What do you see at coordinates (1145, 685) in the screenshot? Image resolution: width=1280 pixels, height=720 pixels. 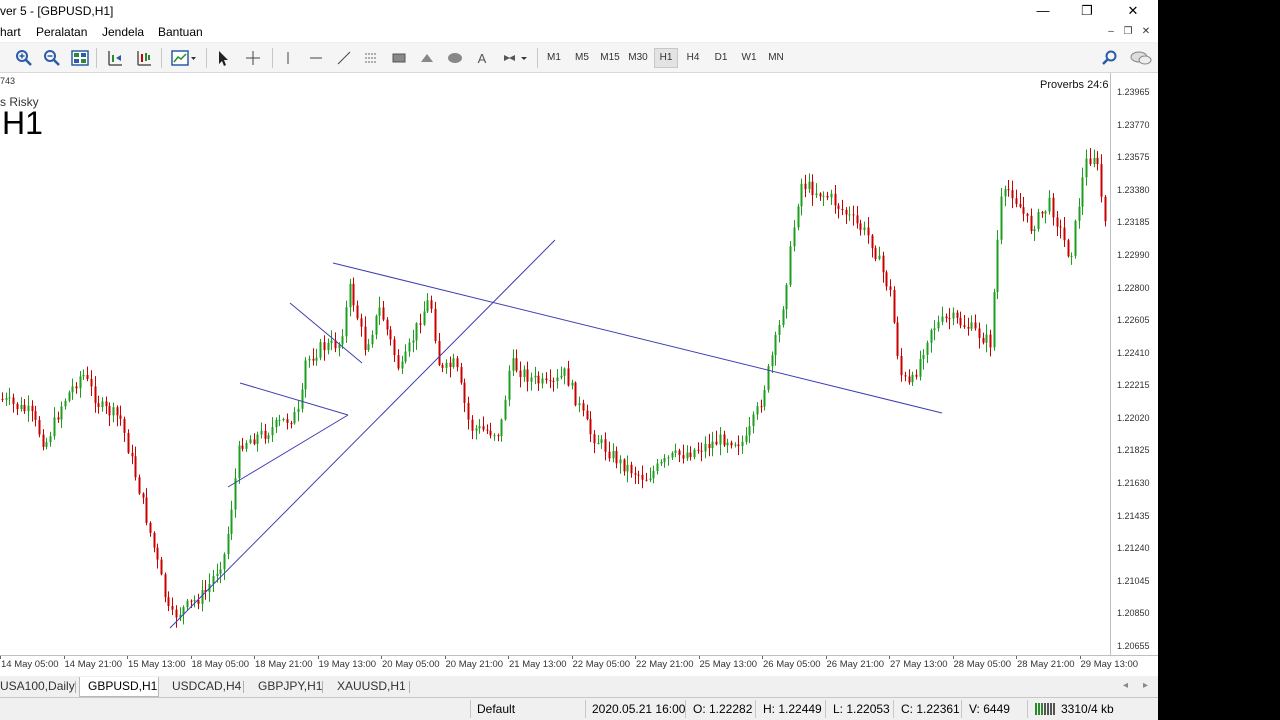 I see `tab-scroll-right-icon: ▸` at bounding box center [1145, 685].